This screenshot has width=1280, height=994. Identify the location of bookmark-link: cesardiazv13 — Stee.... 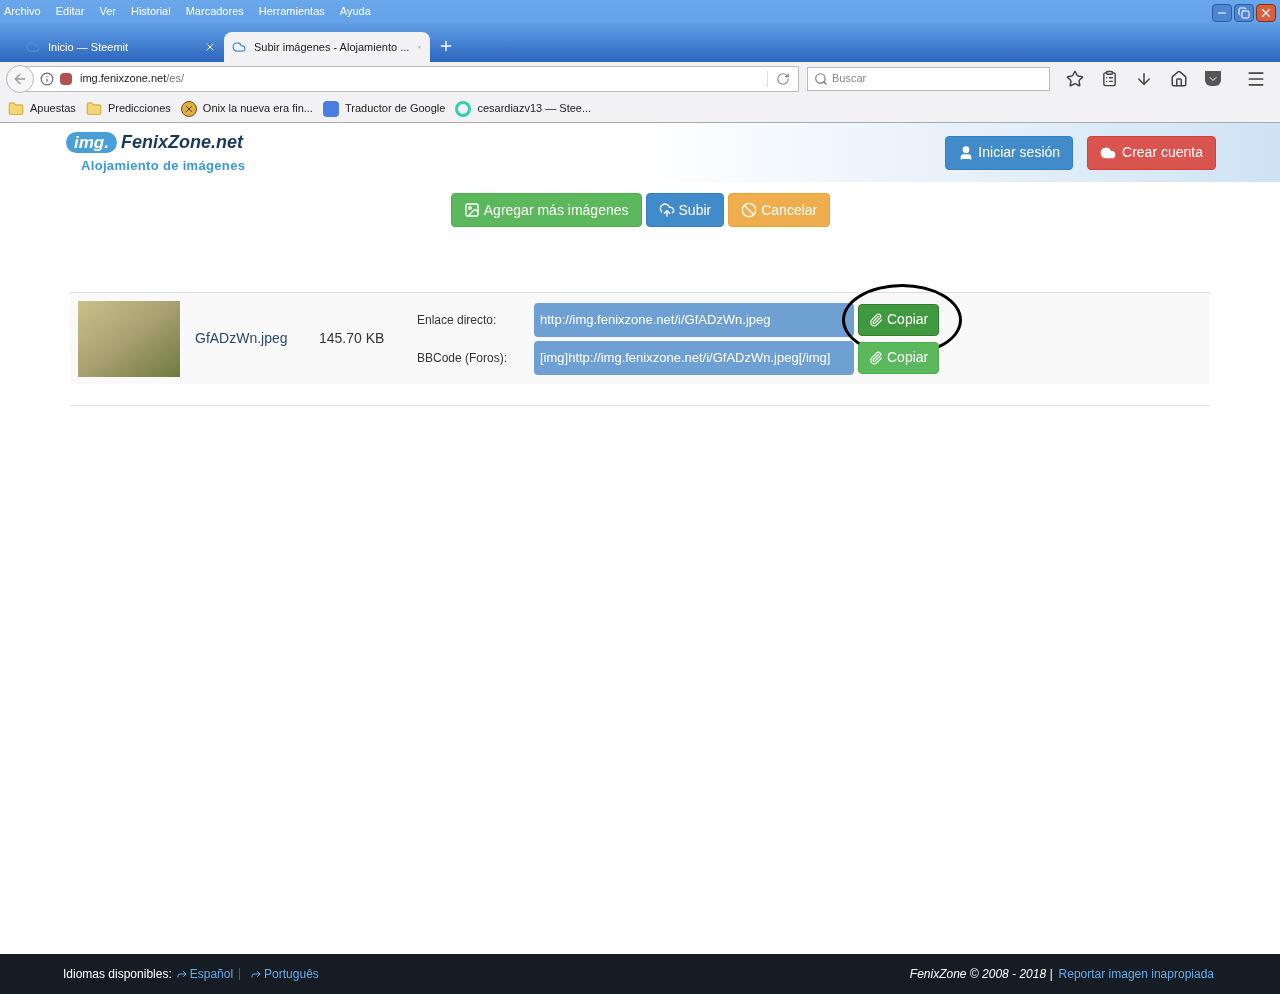
(534, 108).